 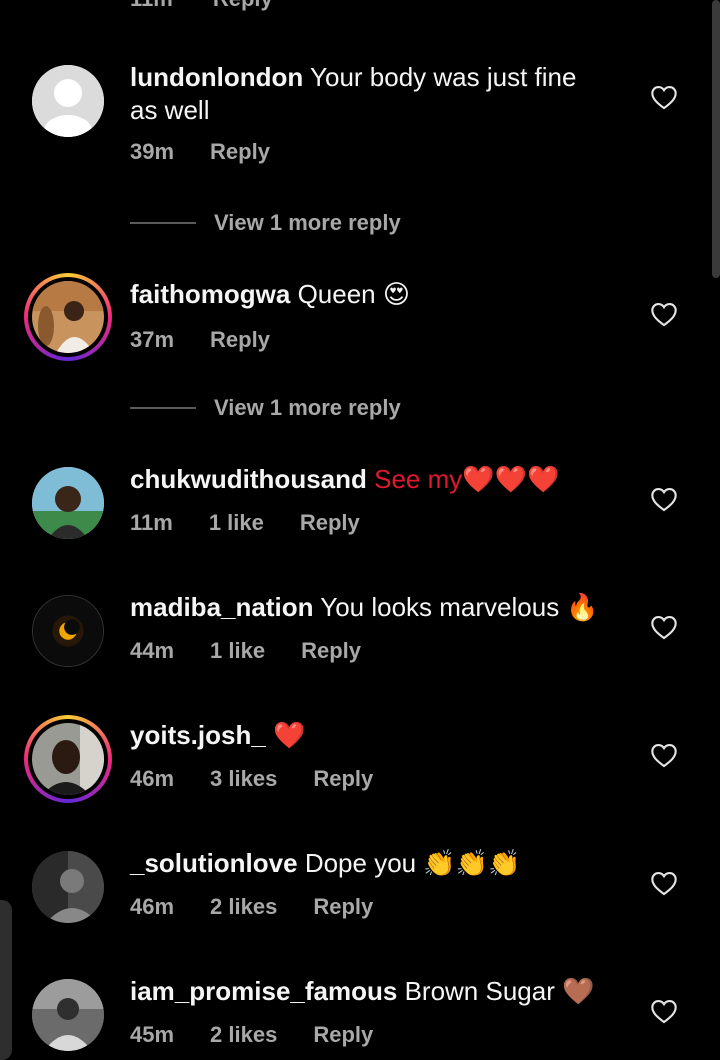 I want to click on comment-body: chukwudithousand See my❤️❤️❤️, so click(x=370, y=479).